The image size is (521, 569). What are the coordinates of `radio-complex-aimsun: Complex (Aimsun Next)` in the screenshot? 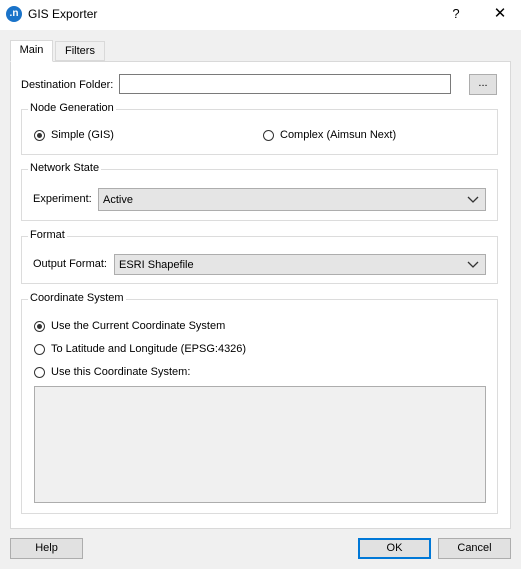 It's located at (329, 135).